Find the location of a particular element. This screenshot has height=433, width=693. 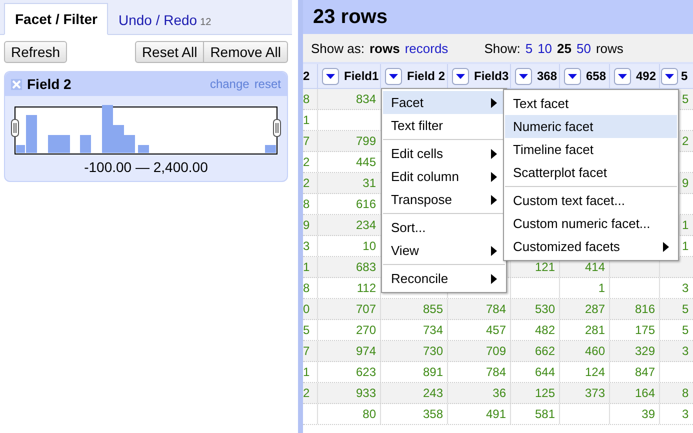

panel-tab: Facet / Filter is located at coordinates (56, 19).